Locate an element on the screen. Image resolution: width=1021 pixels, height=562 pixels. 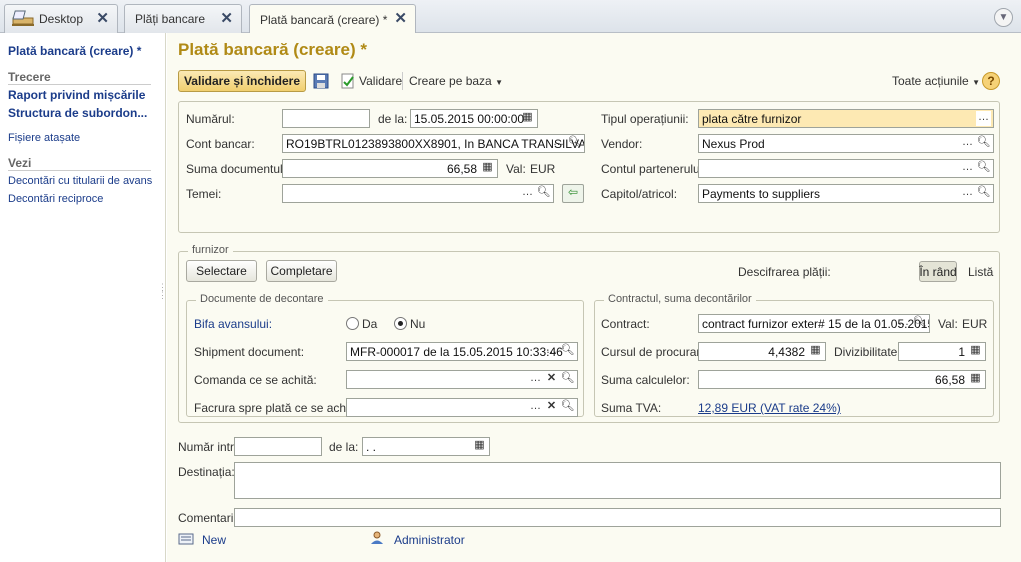
post-button: Validare is located at coordinates (380, 81).